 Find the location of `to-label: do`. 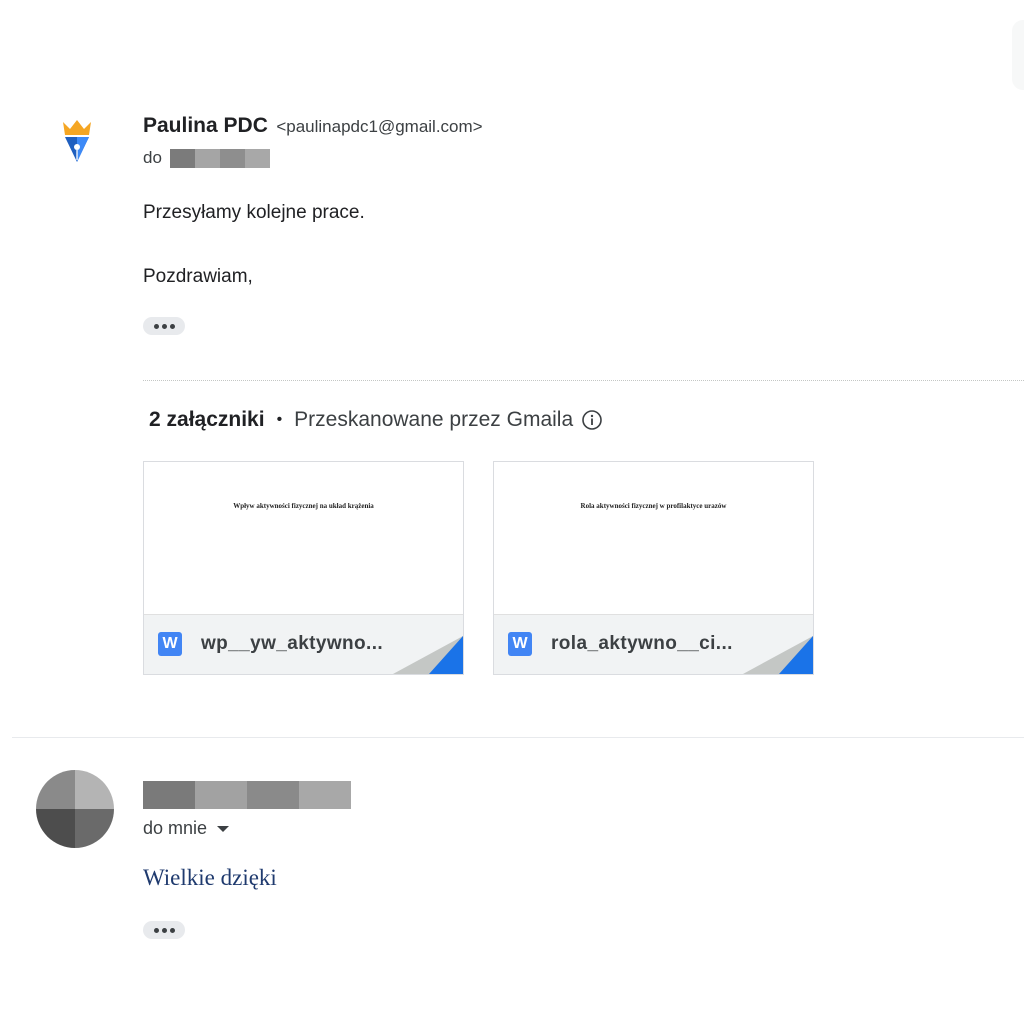

to-label: do is located at coordinates (152, 157).